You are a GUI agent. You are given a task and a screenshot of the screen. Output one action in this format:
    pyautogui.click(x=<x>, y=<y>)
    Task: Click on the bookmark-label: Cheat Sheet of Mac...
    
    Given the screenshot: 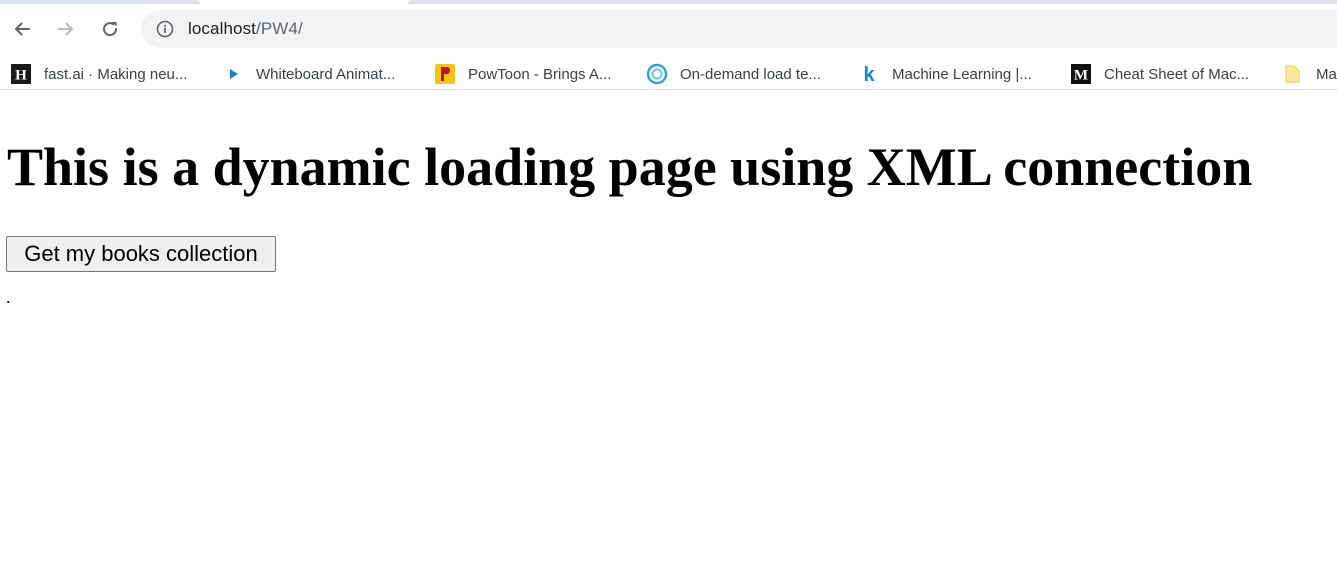 What is the action you would take?
    pyautogui.click(x=1177, y=74)
    